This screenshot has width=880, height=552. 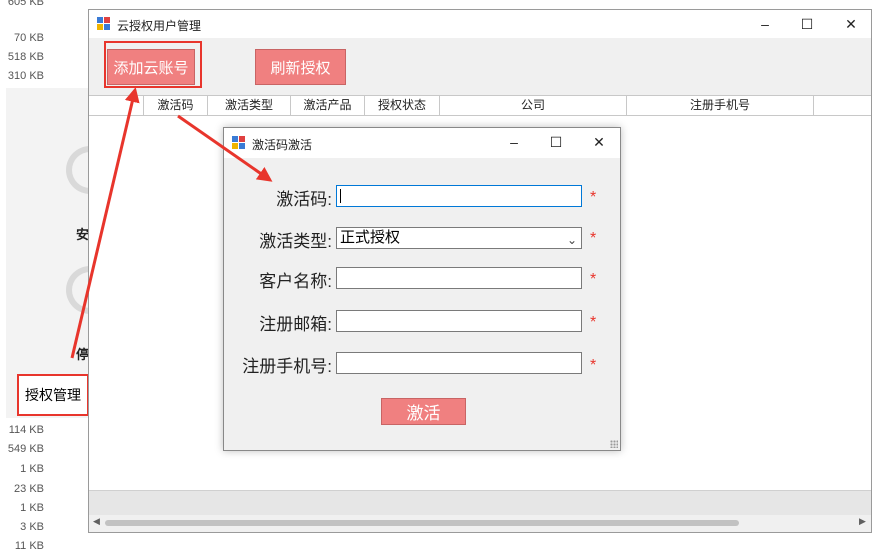 I want to click on refresh-auth-button: 刷新授权, so click(x=300, y=67).